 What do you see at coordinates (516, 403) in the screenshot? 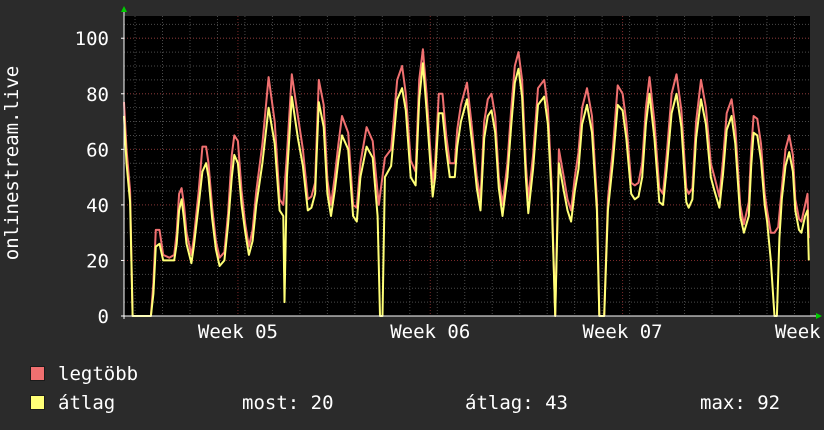
I see `stat-average: átlag: 43` at bounding box center [516, 403].